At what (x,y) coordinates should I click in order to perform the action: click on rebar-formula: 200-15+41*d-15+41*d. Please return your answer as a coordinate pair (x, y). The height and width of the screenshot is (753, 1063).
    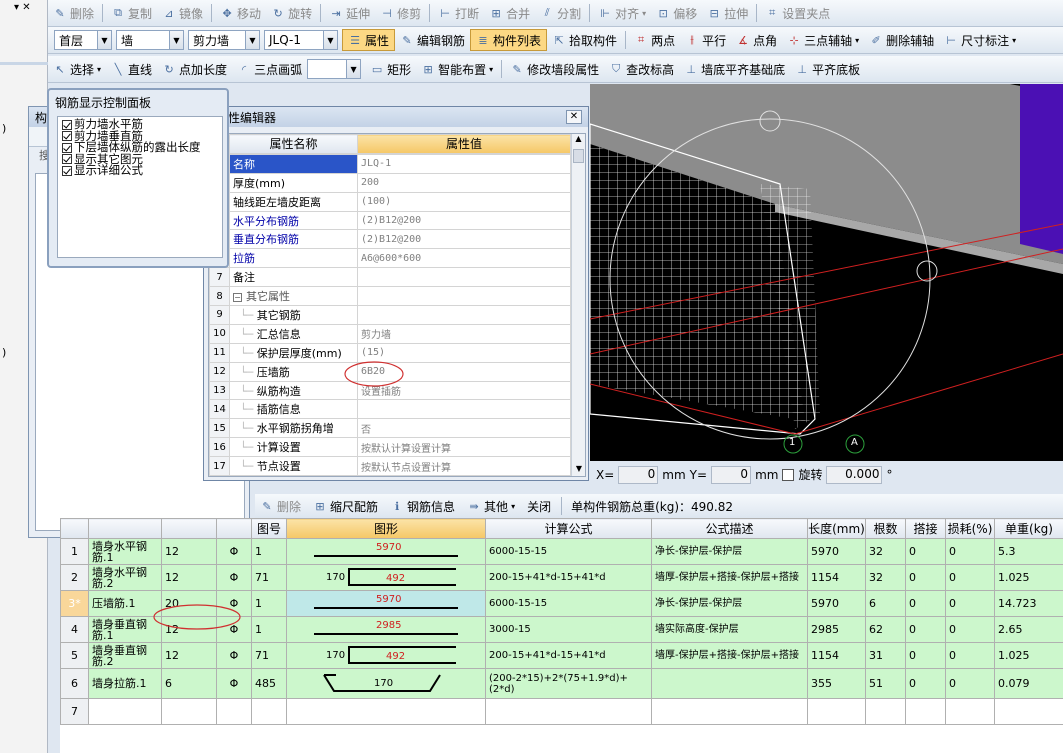
    Looking at the image, I should click on (568, 577).